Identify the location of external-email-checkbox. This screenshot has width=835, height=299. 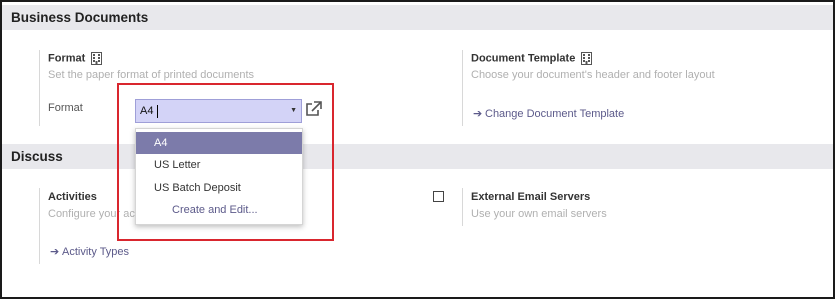
(438, 196).